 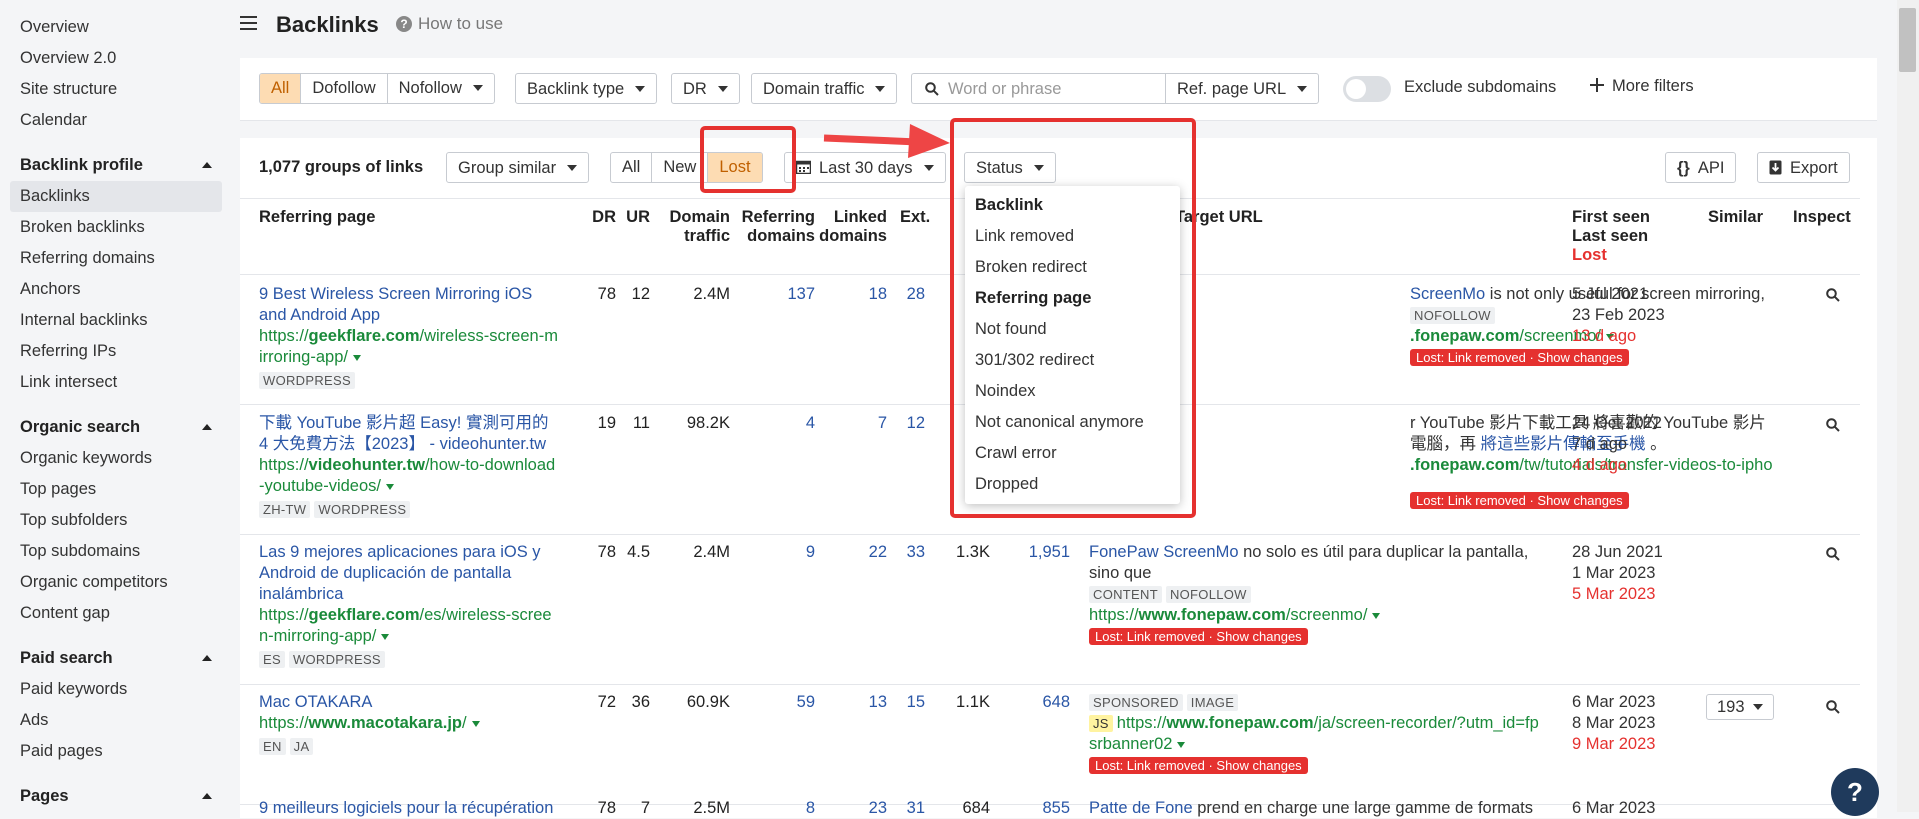 I want to click on linked-domains-value: 23, so click(x=851, y=808).